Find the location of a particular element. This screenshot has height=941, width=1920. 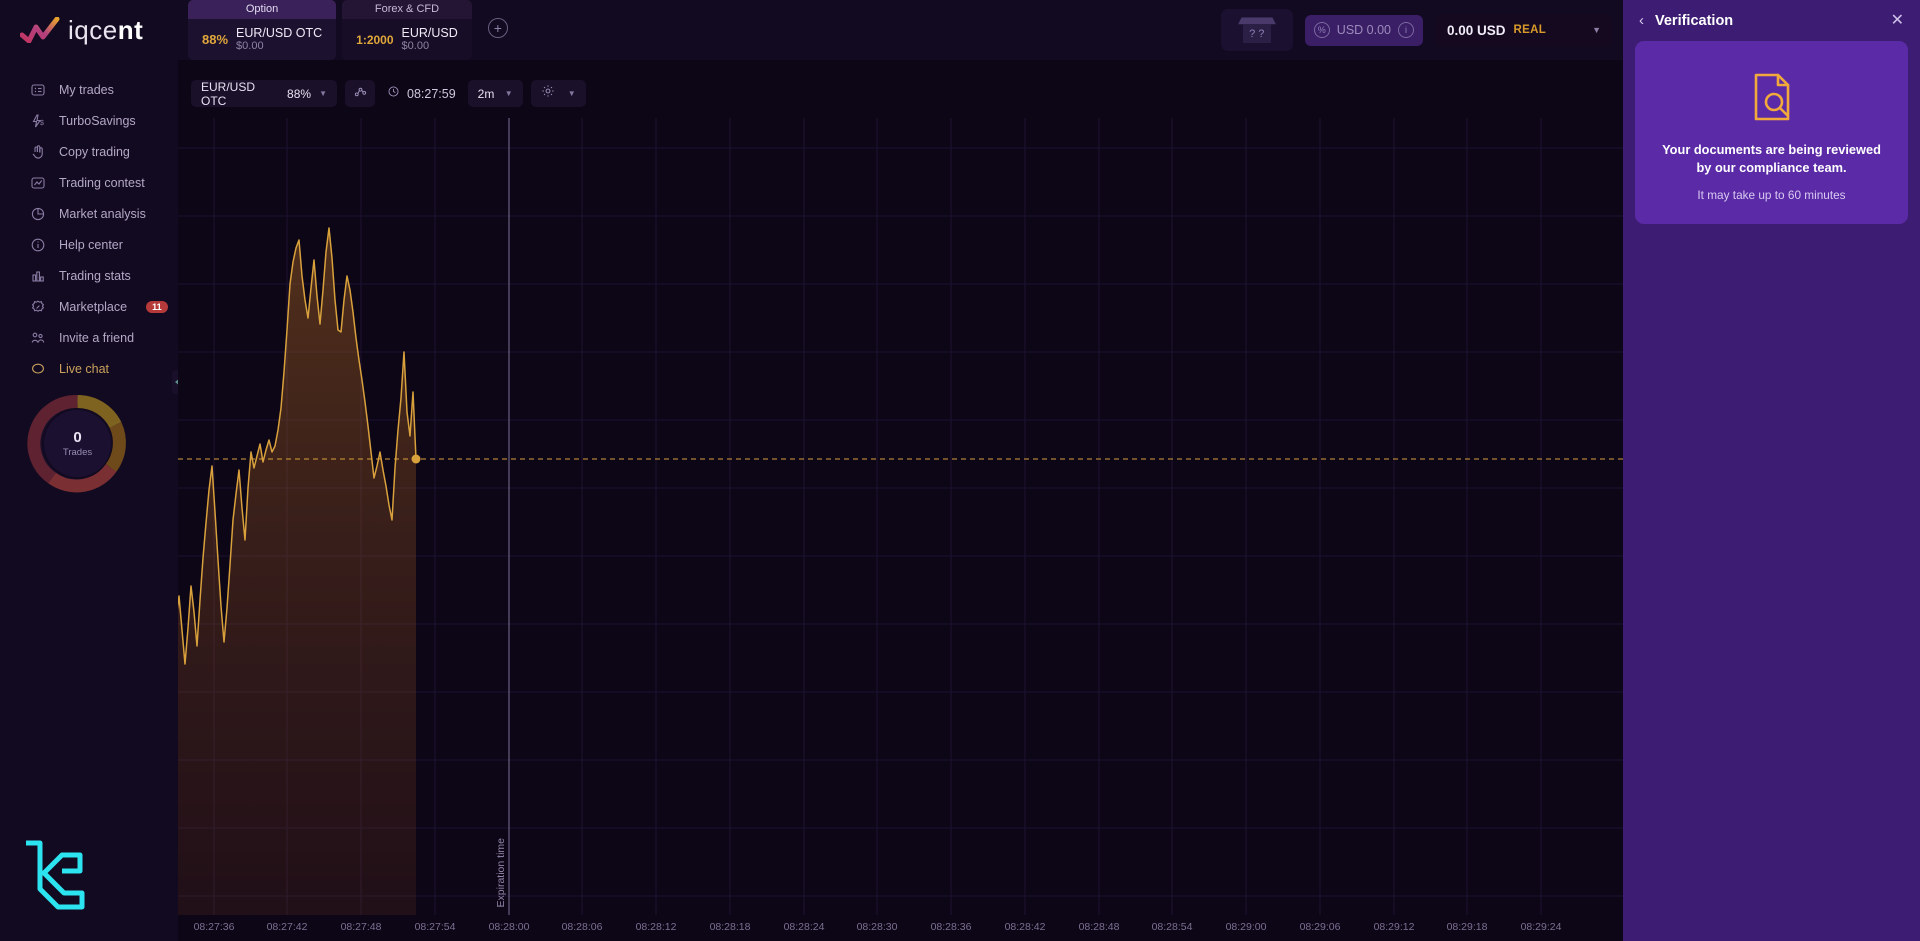

chart-settings-button: ▼ is located at coordinates (558, 93).